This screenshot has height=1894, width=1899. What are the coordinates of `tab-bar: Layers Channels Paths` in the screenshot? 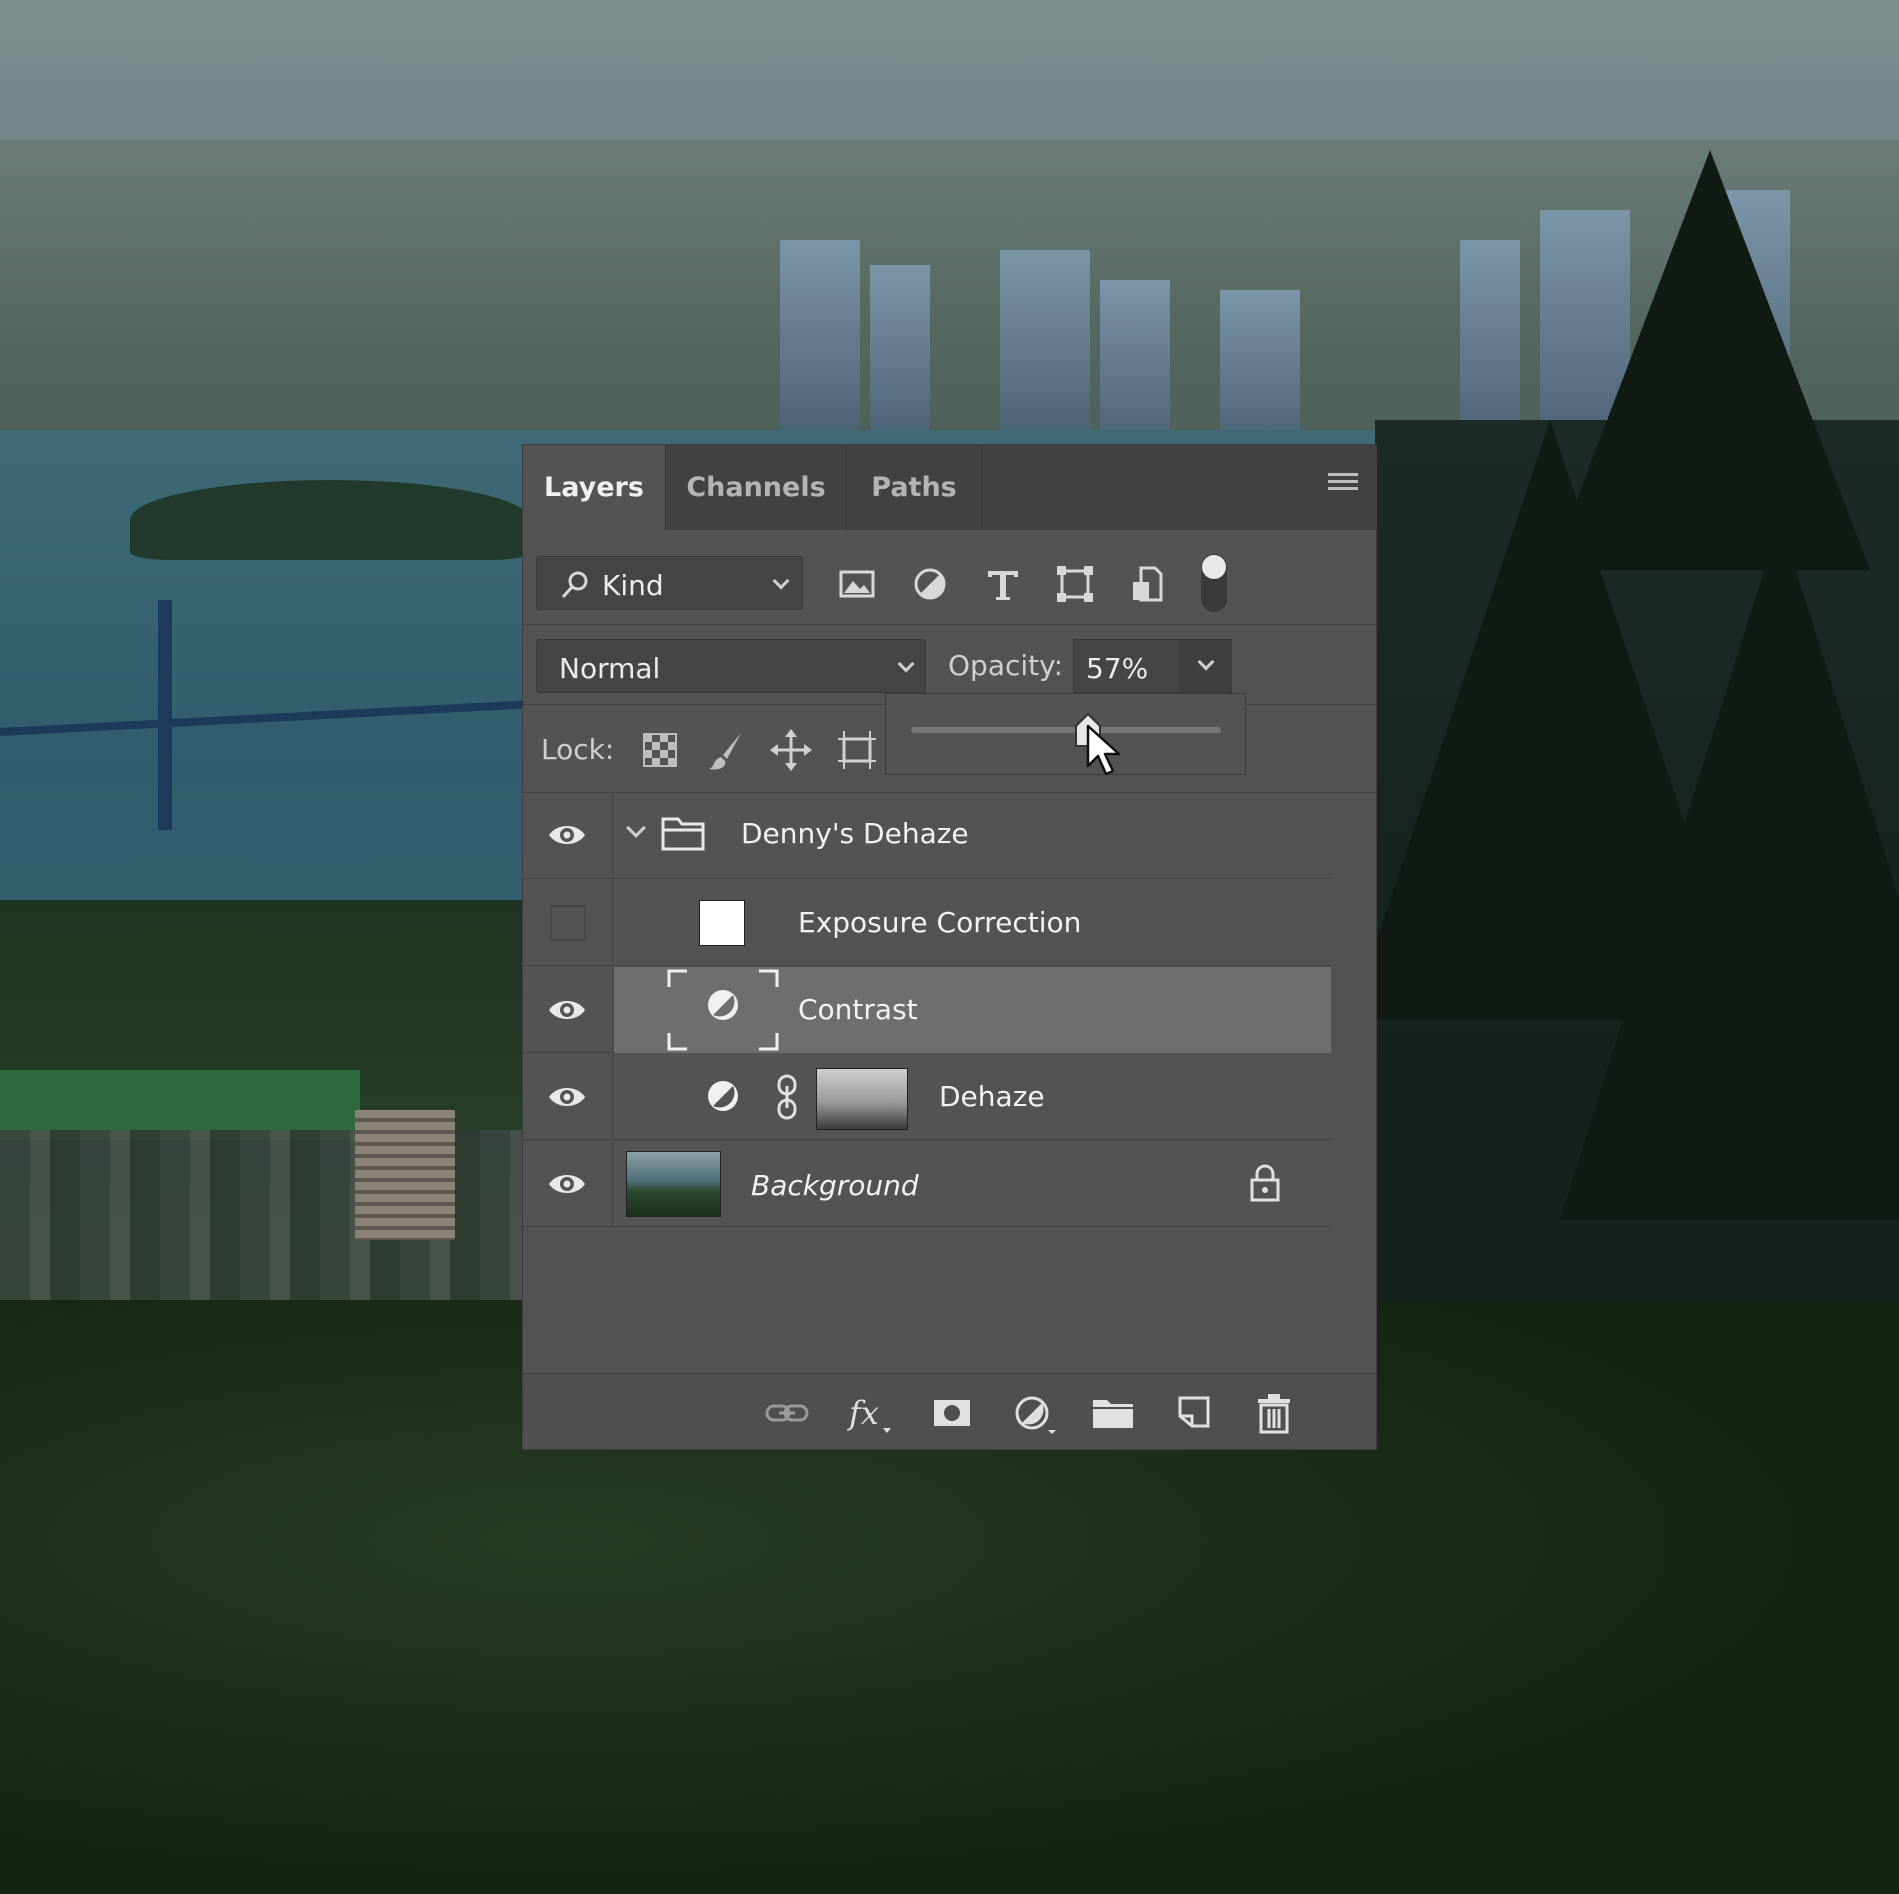 It's located at (949, 487).